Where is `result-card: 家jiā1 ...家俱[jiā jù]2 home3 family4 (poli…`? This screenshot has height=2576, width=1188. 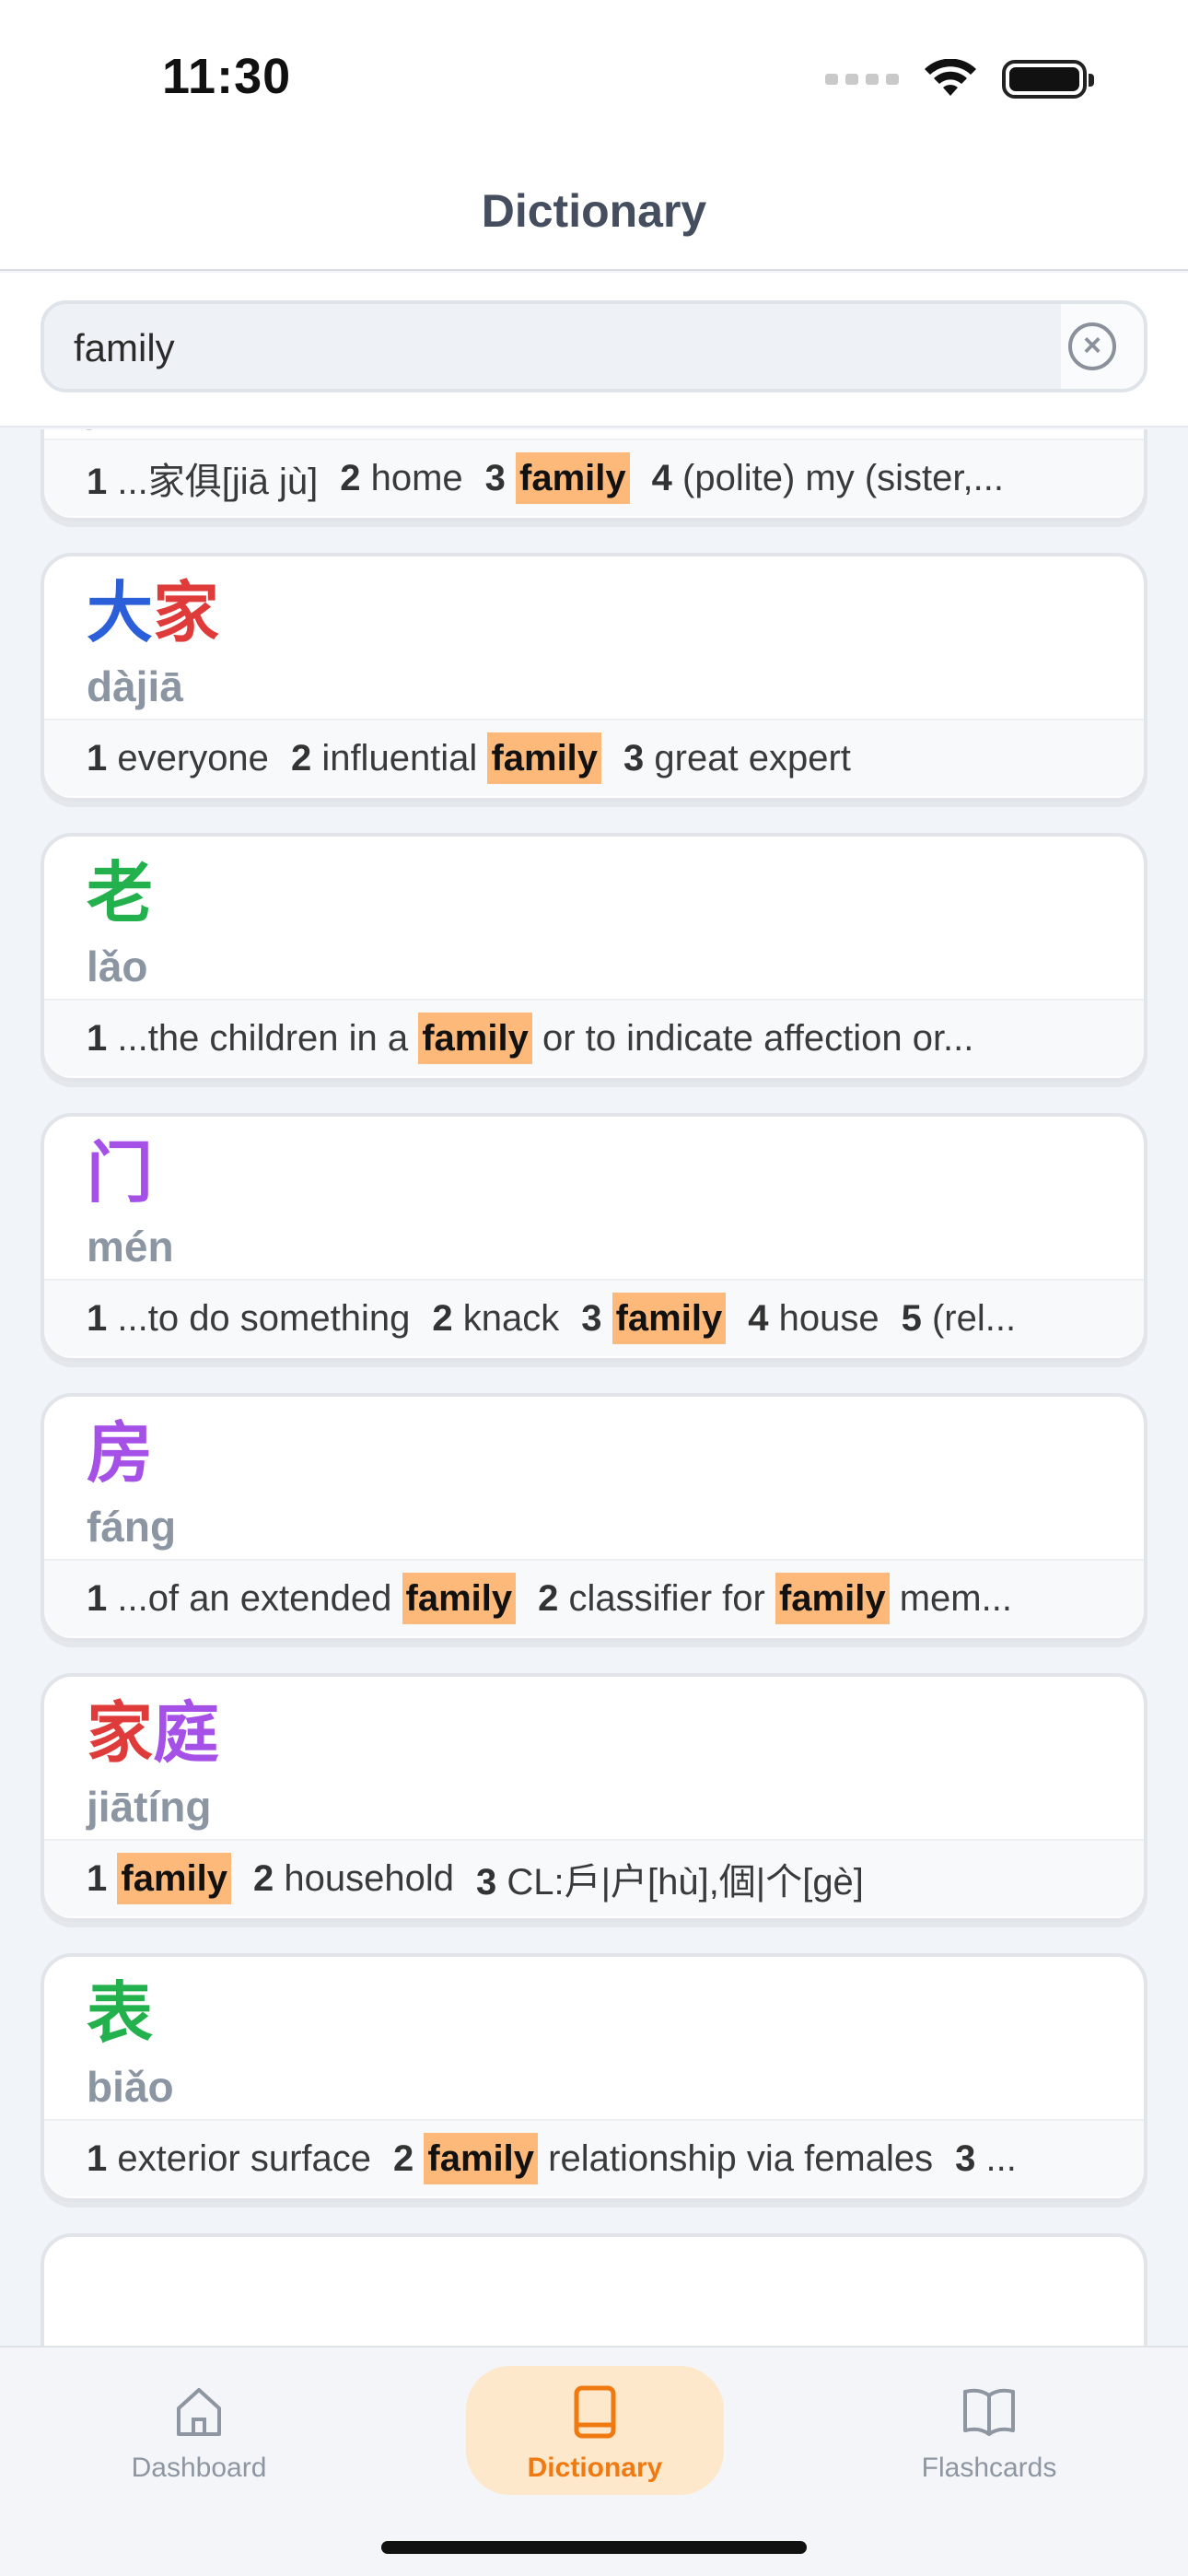 result-card: 家jiā1 ...家俱[jiā jù]2 home3 family4 (poli… is located at coordinates (594, 475).